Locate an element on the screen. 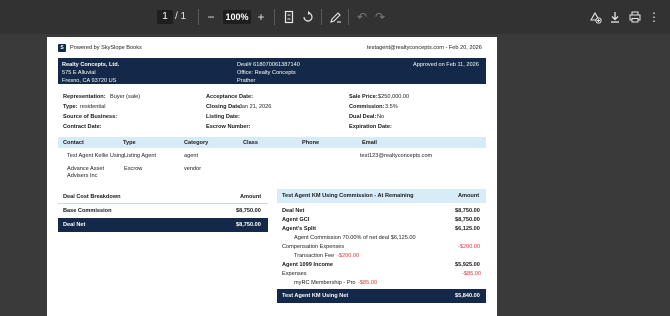 The image size is (670, 316). contact-type: Listing Agent is located at coordinates (140, 156).